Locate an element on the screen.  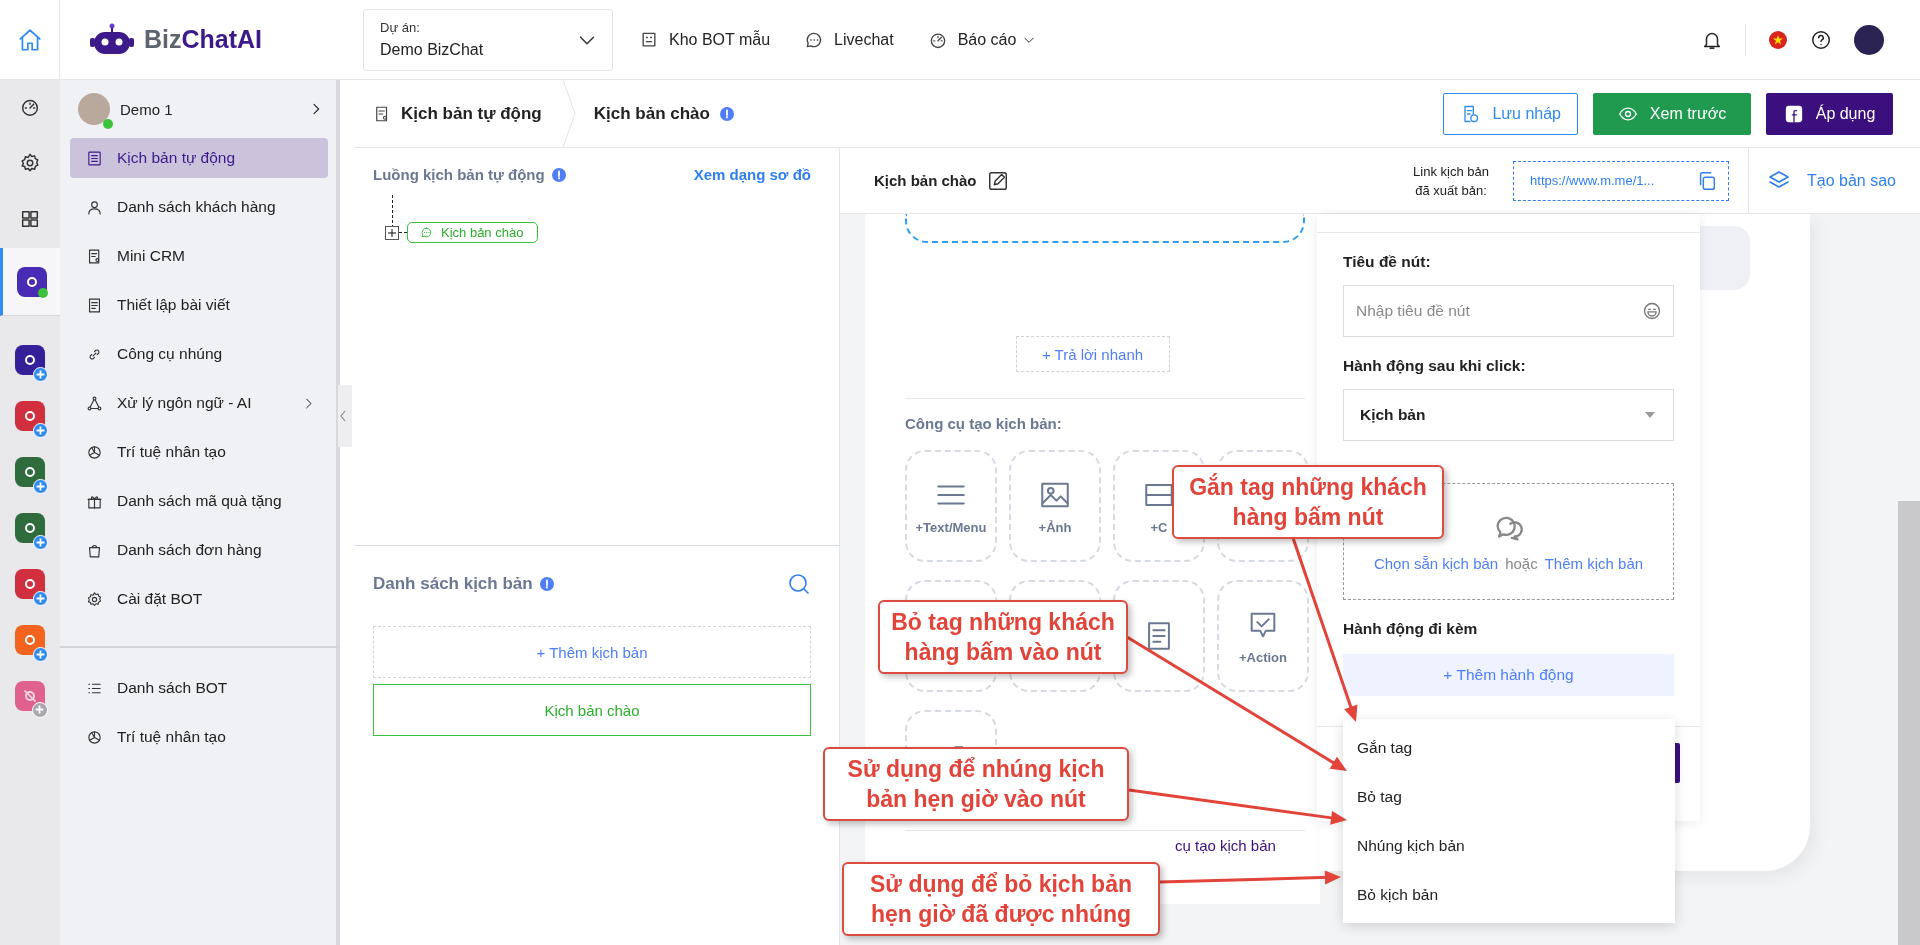
field-label: Hành động đi kèm is located at coordinates (1411, 629).